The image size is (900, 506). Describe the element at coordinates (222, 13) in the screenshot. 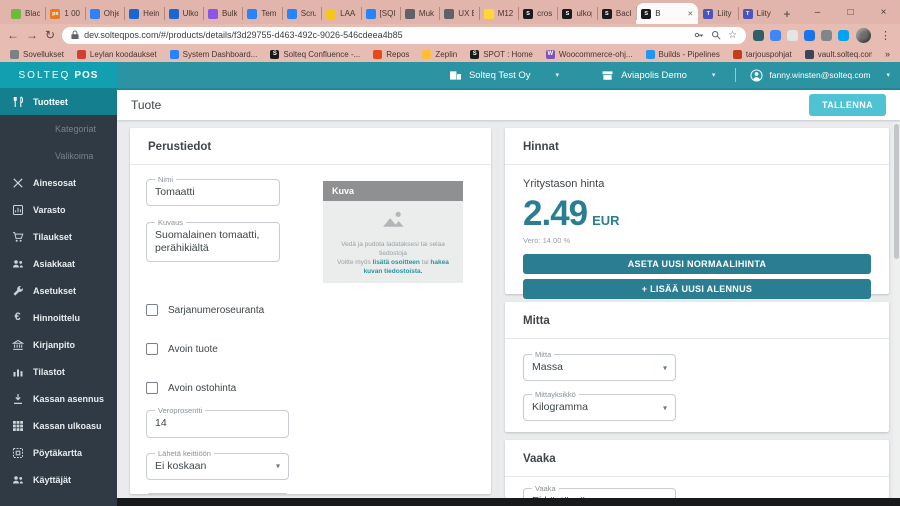

I see `browser-tab: Bulk ✕` at that location.